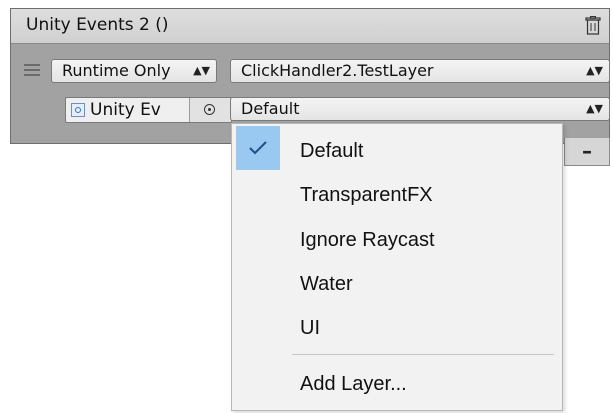  I want to click on menu-item-ui: UI, so click(397, 328).